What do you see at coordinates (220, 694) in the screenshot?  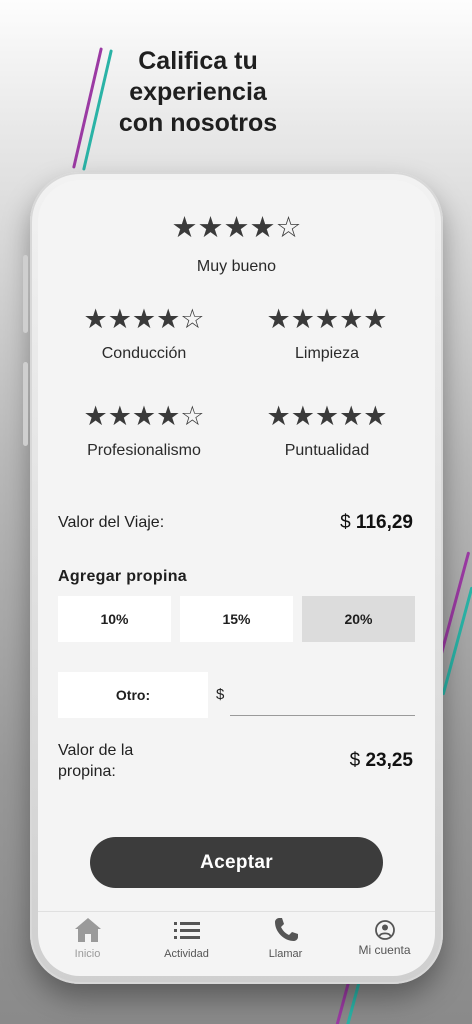 I see `other-tip-currency: $` at bounding box center [220, 694].